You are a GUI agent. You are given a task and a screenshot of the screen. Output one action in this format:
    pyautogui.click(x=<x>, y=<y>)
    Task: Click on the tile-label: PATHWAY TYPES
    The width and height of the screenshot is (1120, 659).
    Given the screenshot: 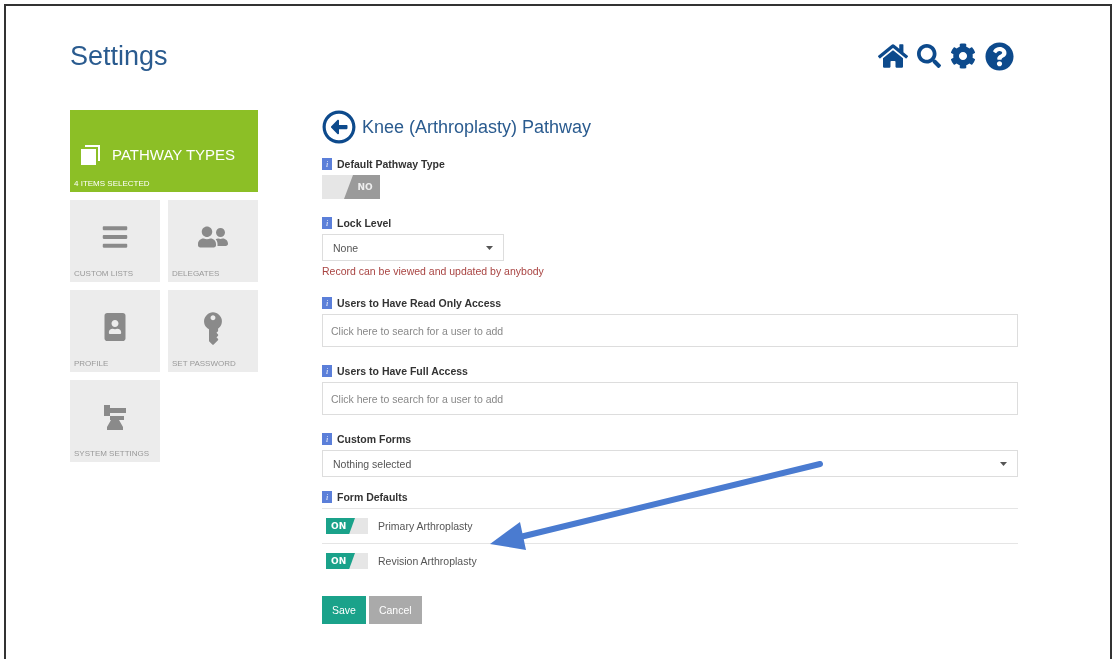 What is the action you would take?
    pyautogui.click(x=174, y=154)
    